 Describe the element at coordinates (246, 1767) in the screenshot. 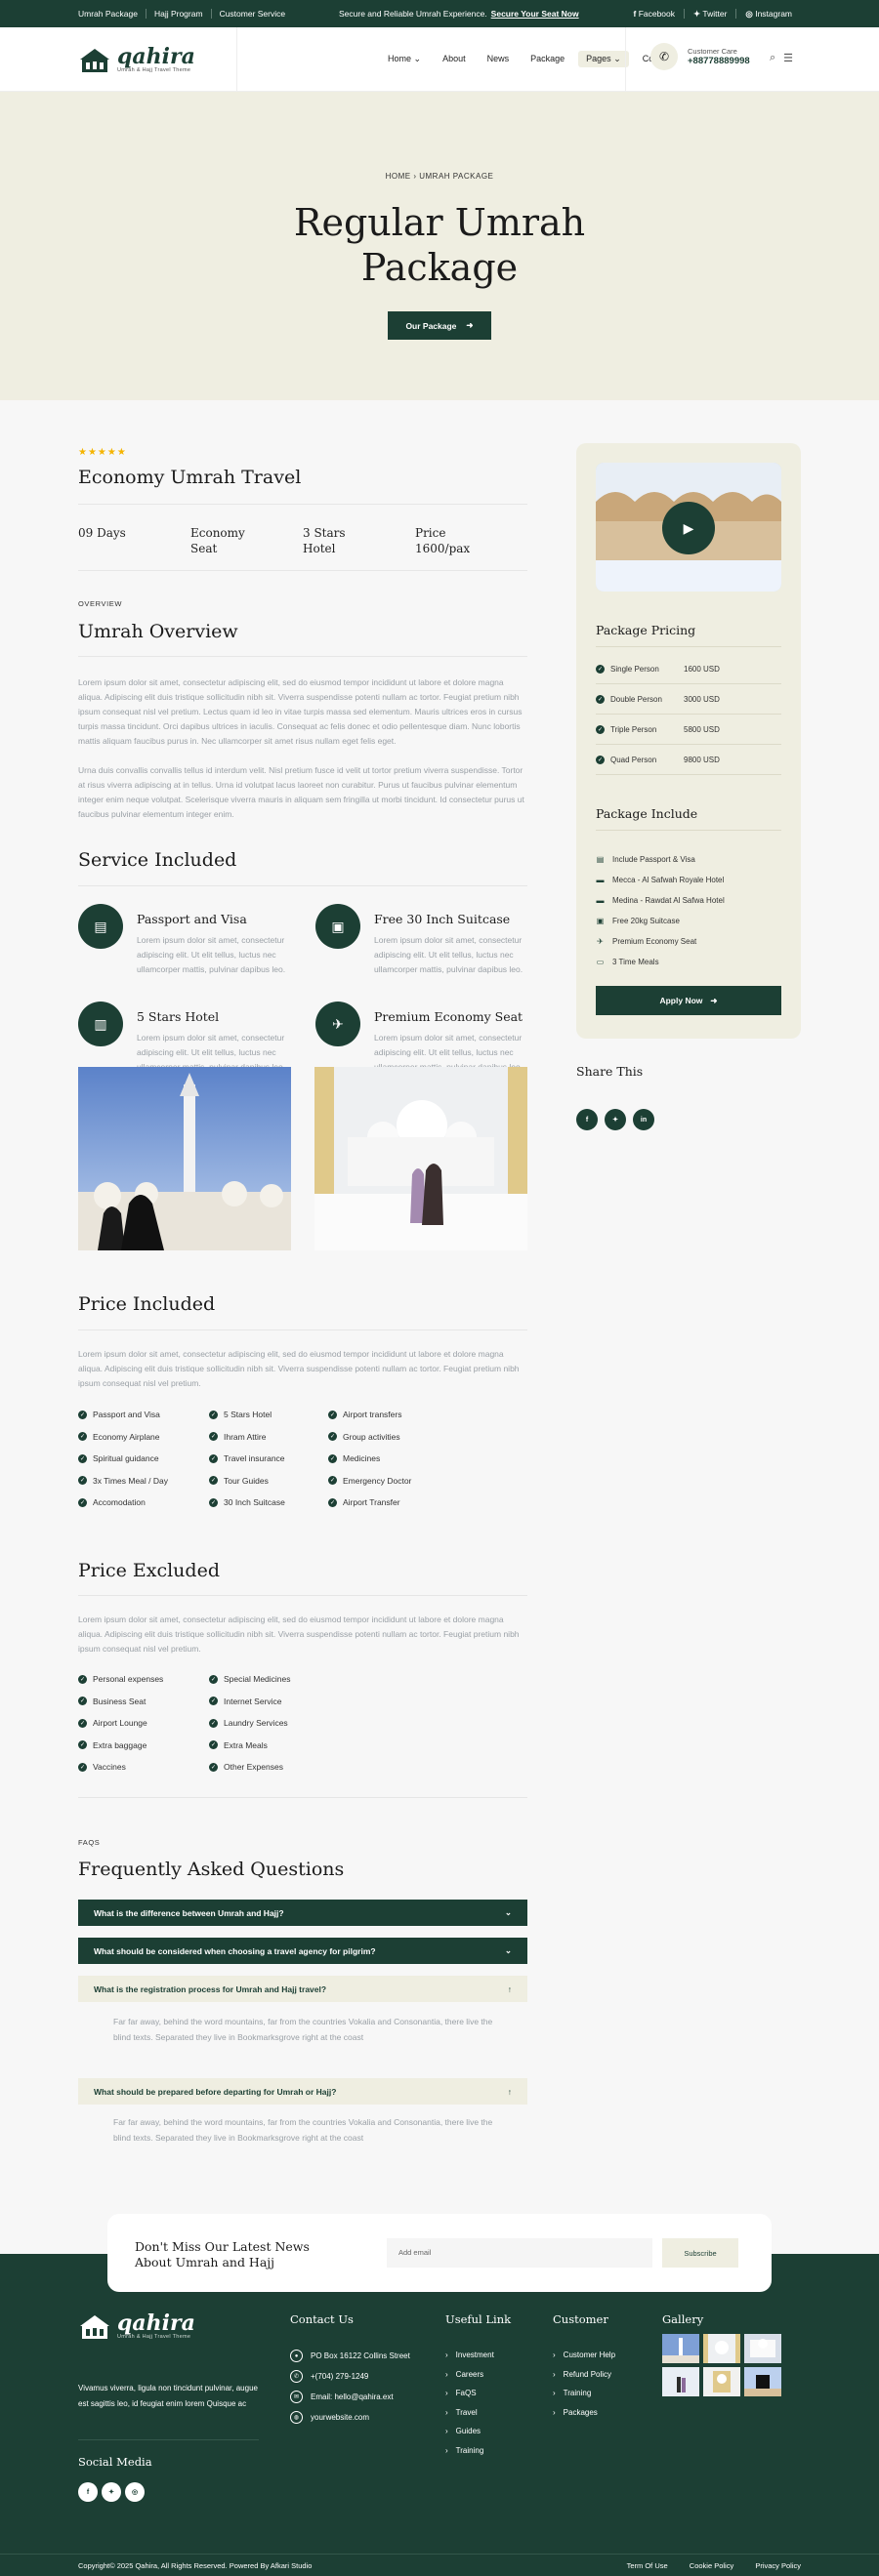

I see `list-item: ✓ Other Expenses` at that location.